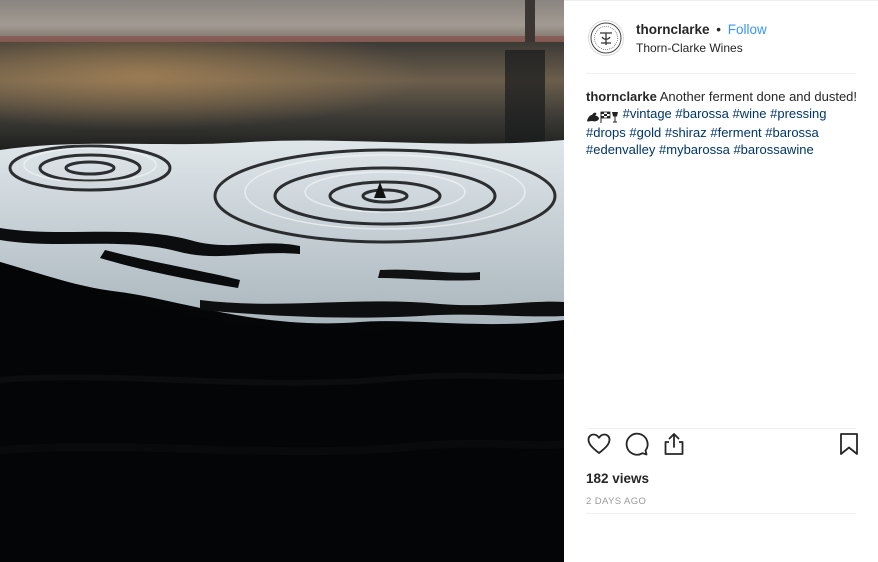 Image resolution: width=878 pixels, height=562 pixels. I want to click on share-button, so click(674, 444).